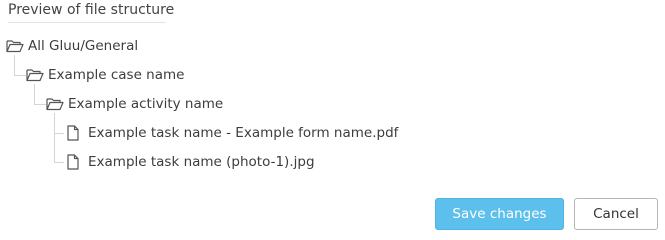  Describe the element at coordinates (87, 22) in the screenshot. I see `title-divider` at that location.